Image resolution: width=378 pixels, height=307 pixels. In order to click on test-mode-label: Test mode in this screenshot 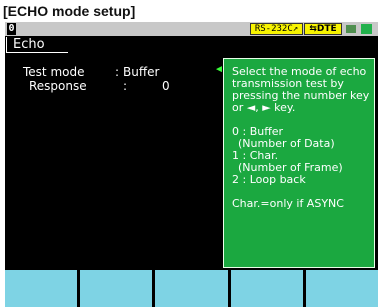, I will do `click(54, 72)`.